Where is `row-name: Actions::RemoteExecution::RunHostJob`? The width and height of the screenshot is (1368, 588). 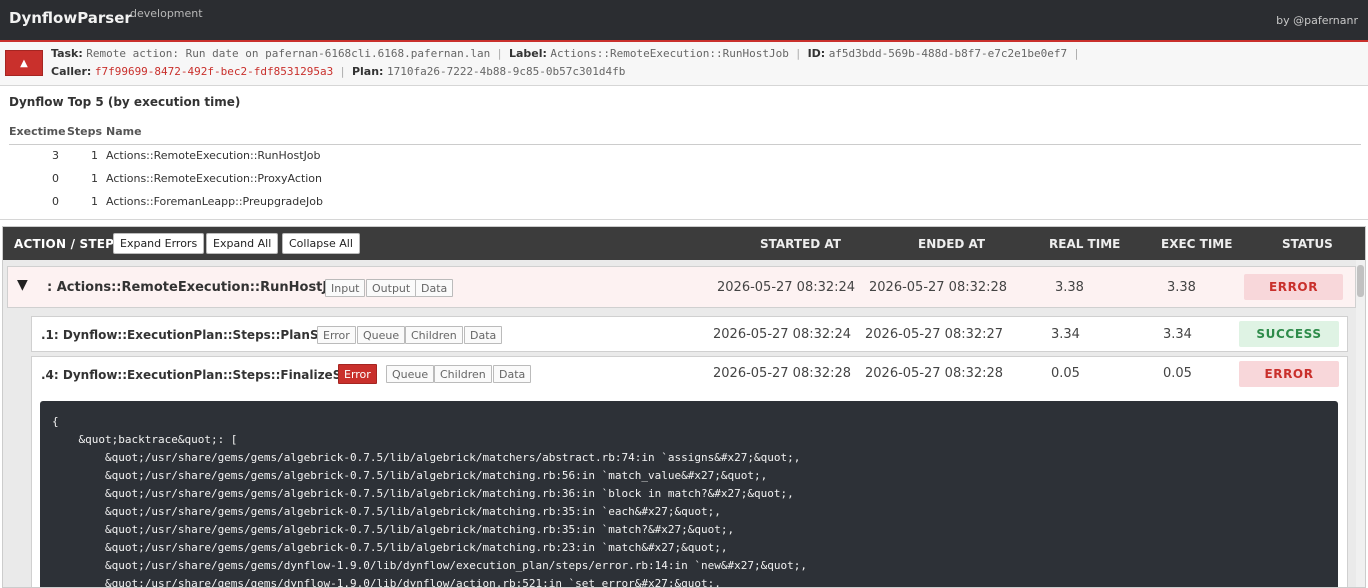 row-name: Actions::RemoteExecution::RunHostJob is located at coordinates (213, 156).